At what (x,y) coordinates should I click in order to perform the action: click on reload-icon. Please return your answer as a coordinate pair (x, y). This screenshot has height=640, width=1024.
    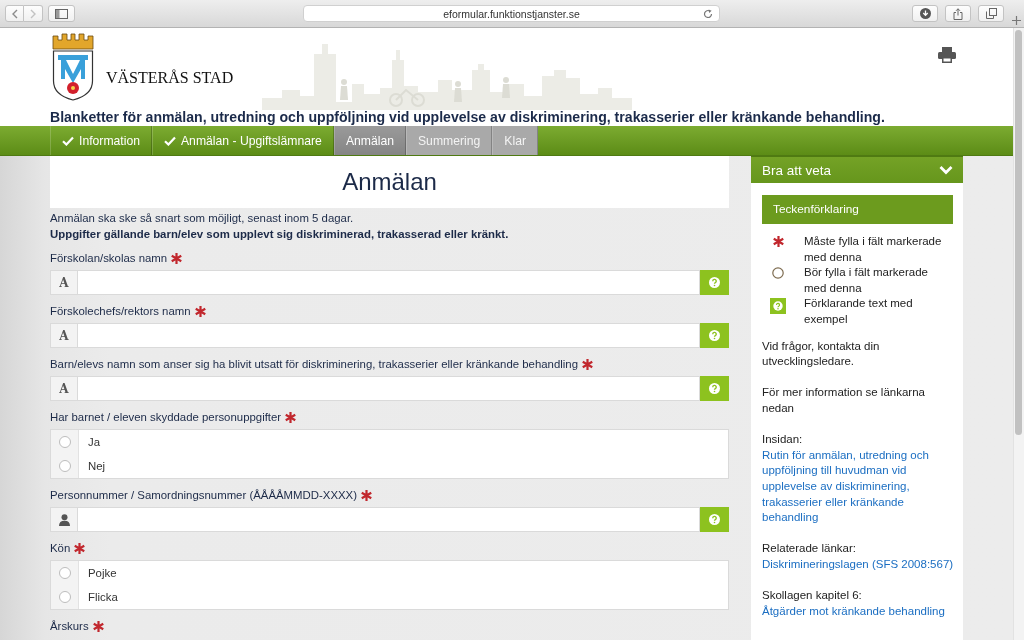
    Looking at the image, I should click on (708, 14).